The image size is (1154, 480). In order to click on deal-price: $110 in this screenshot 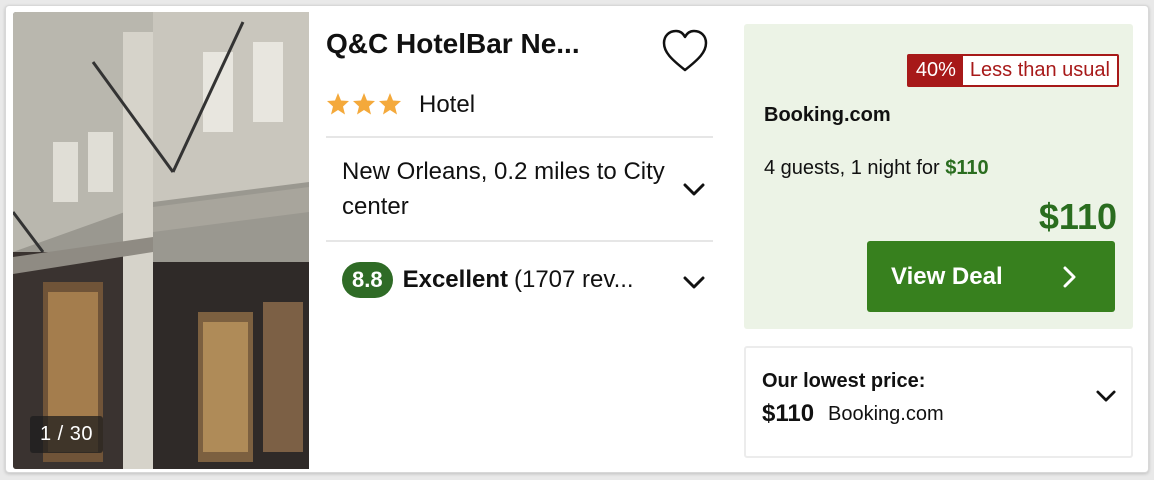, I will do `click(1077, 216)`.